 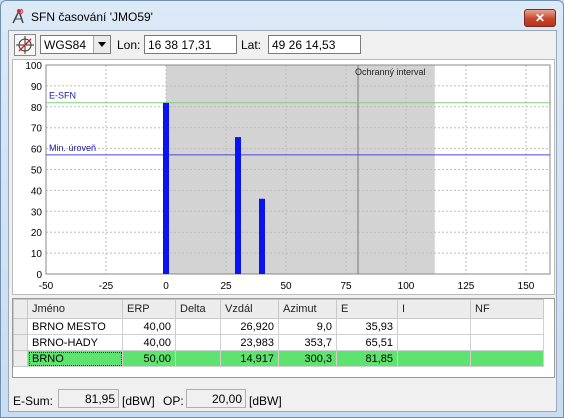 I want to click on column-header: Vzdál, so click(x=249, y=309).